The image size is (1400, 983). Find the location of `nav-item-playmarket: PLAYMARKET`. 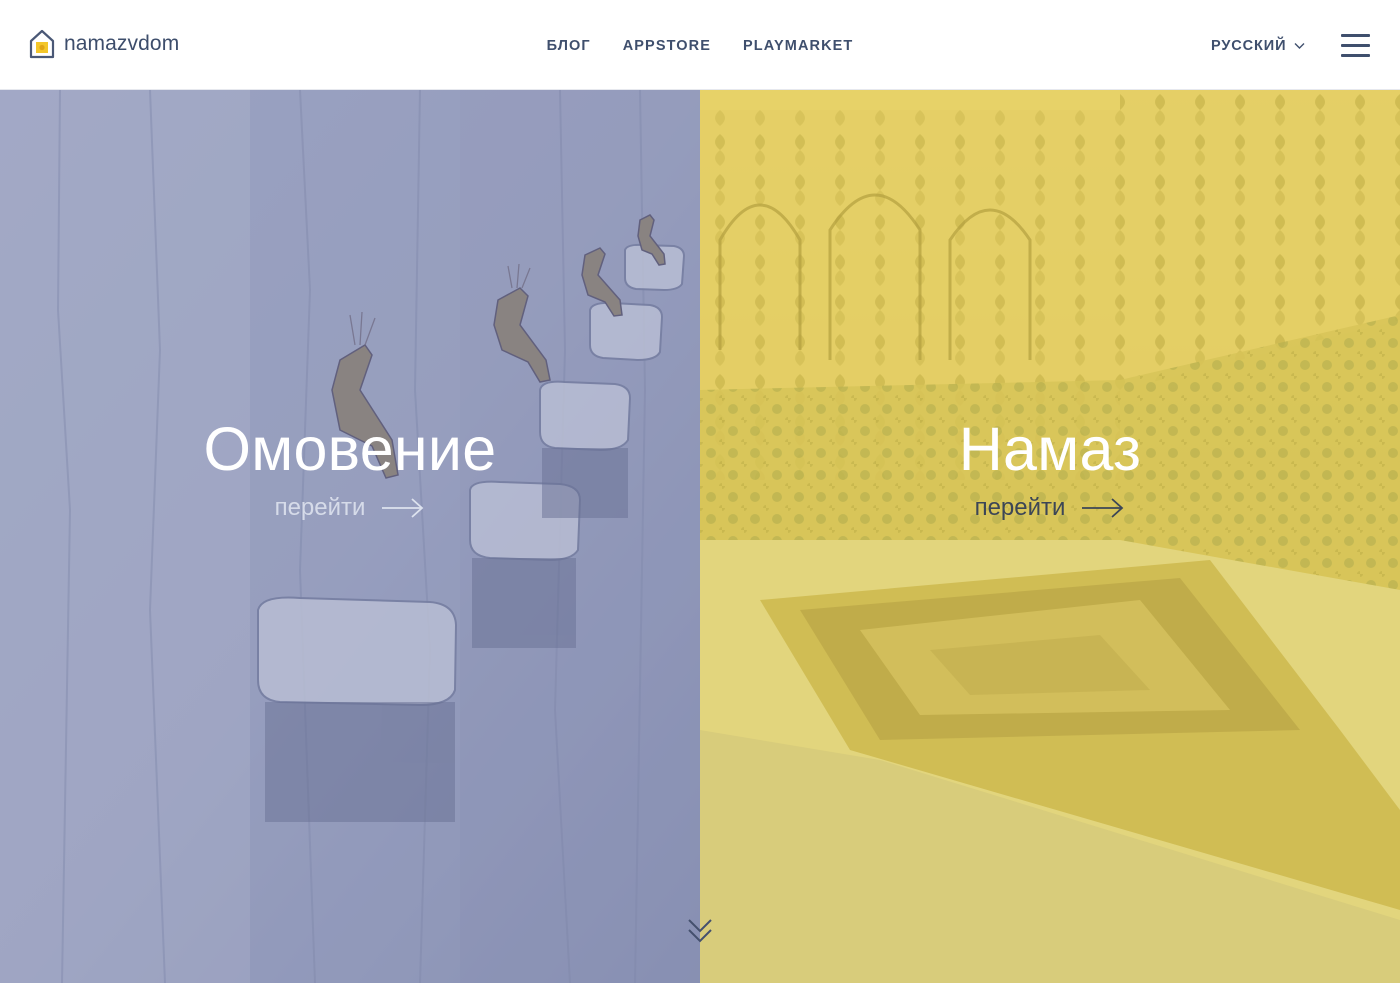

nav-item-playmarket: PLAYMARKET is located at coordinates (798, 46).